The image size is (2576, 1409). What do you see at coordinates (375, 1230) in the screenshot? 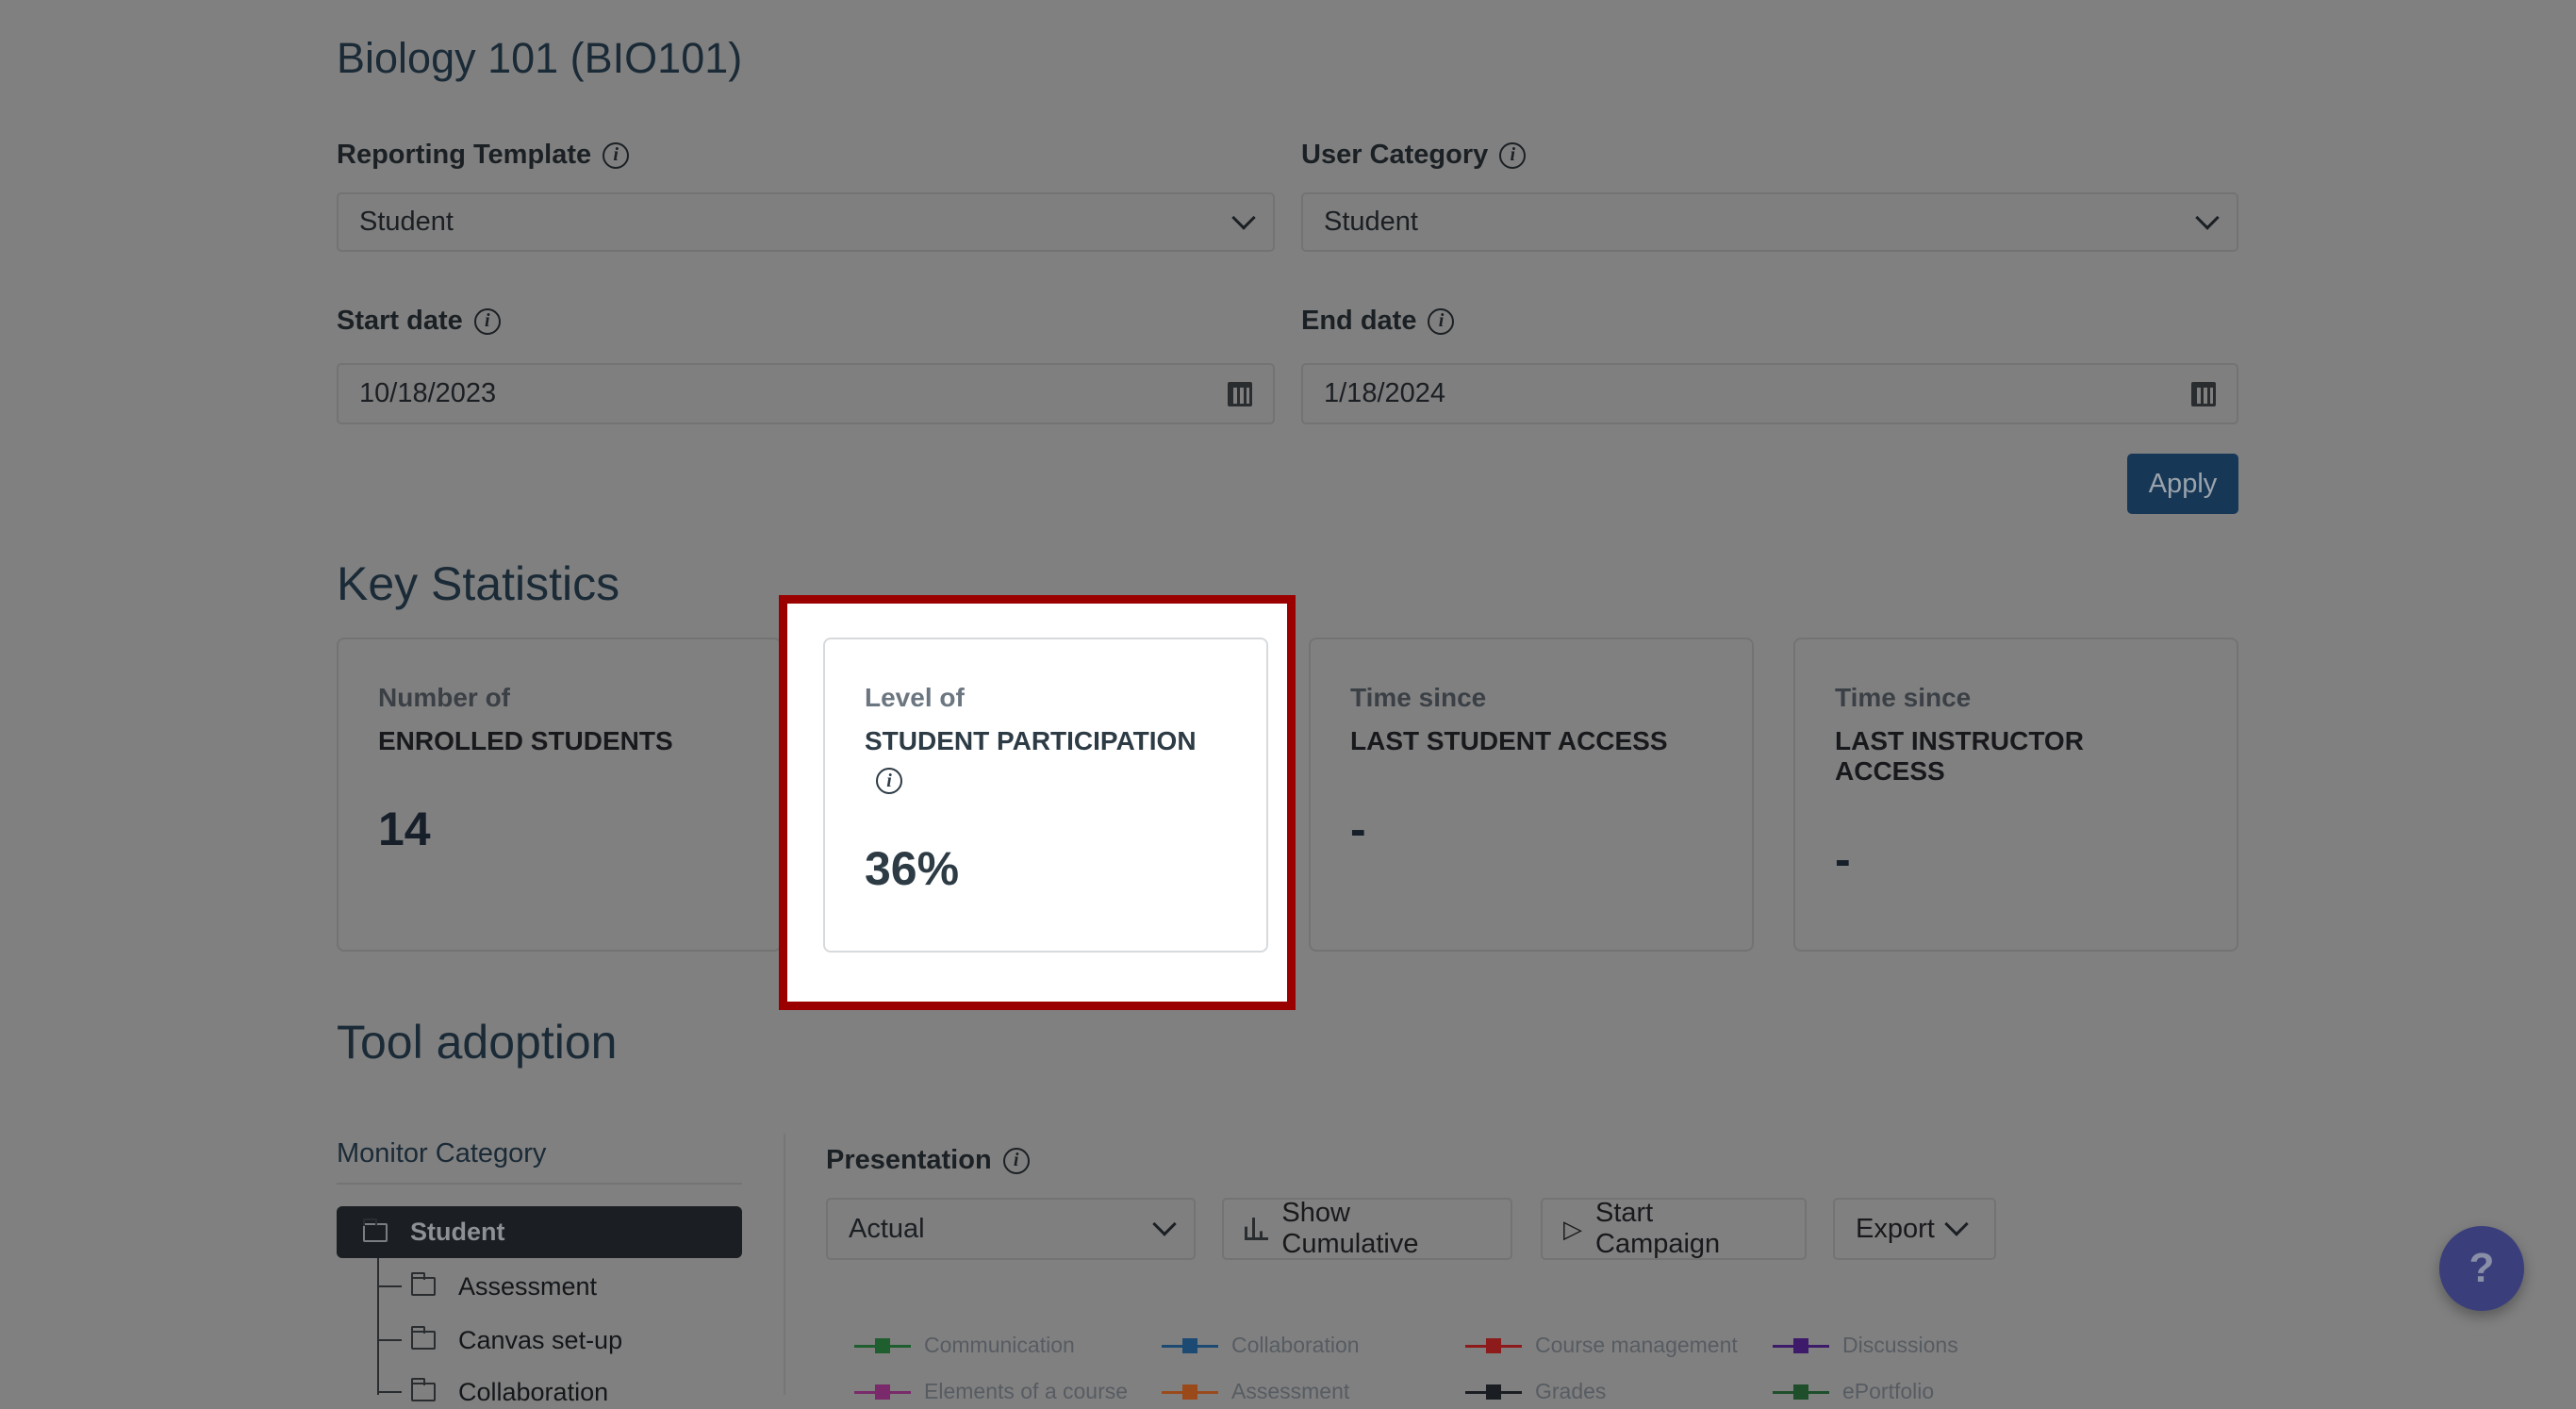
I see `folder-open-icon` at bounding box center [375, 1230].